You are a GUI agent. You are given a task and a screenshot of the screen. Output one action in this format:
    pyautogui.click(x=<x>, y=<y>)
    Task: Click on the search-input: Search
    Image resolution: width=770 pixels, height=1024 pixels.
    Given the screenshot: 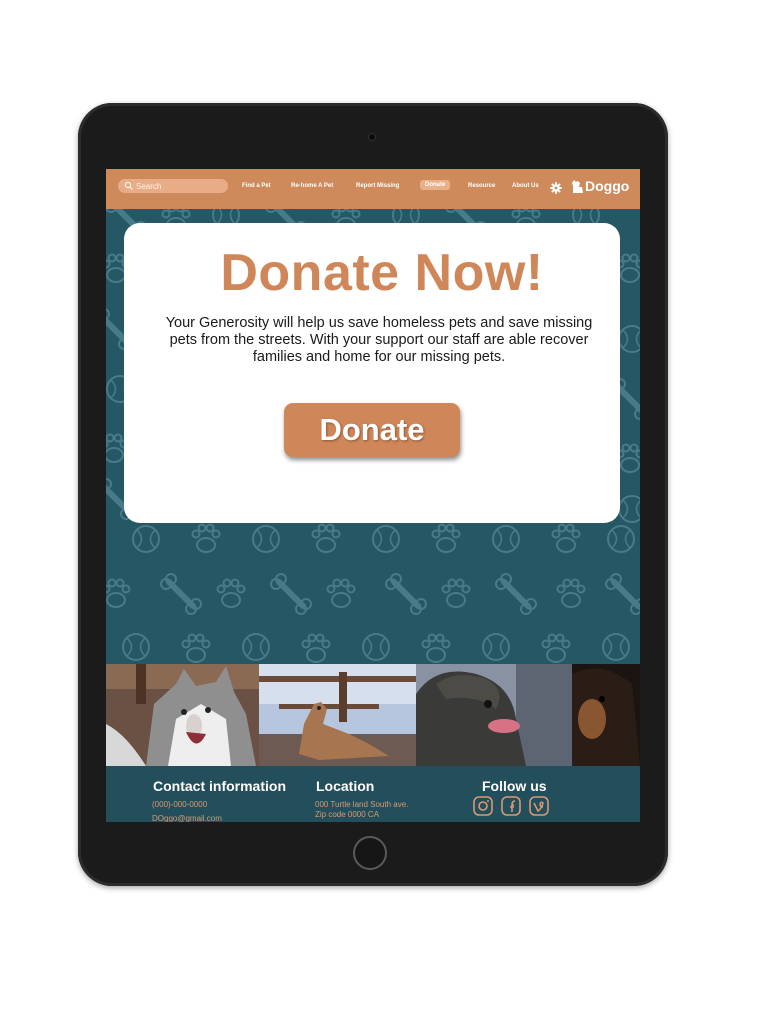 What is the action you would take?
    pyautogui.click(x=173, y=186)
    